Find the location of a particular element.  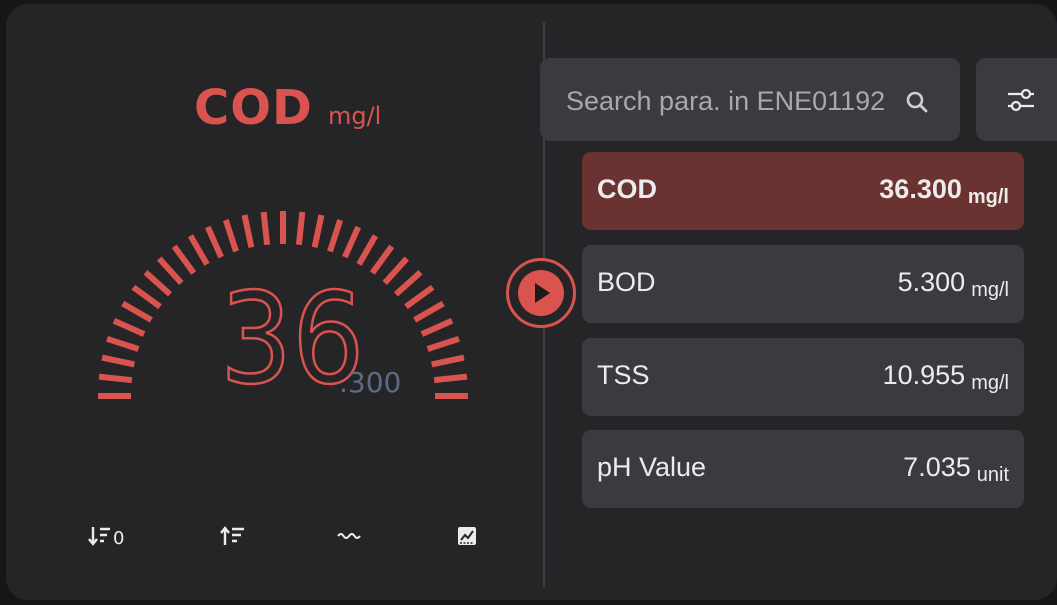

search-box is located at coordinates (750, 99).